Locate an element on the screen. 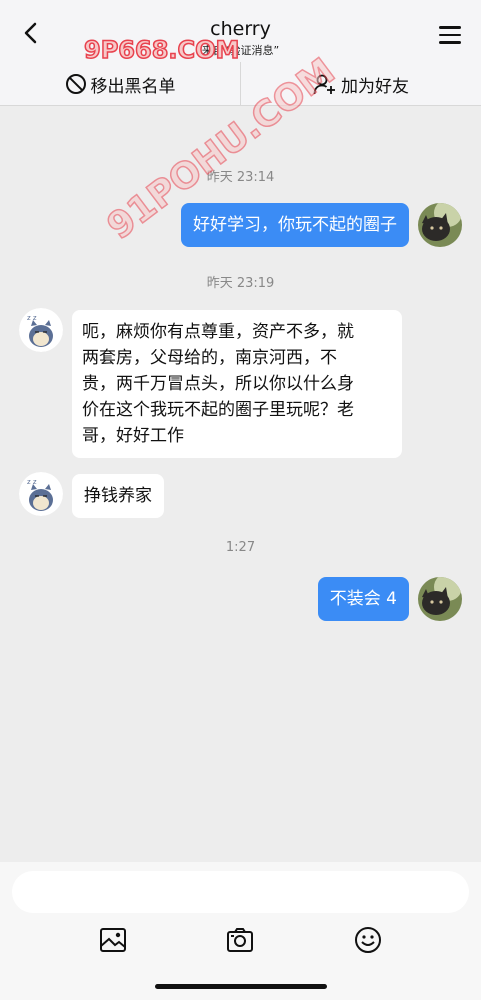 Image resolution: width=481 pixels, height=1000 pixels. block-icon is located at coordinates (75, 84).